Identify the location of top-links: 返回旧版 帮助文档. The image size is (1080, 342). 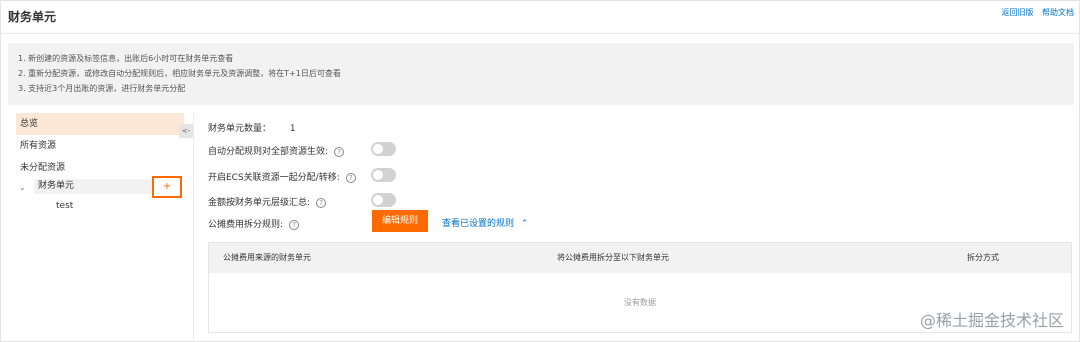
(1034, 12).